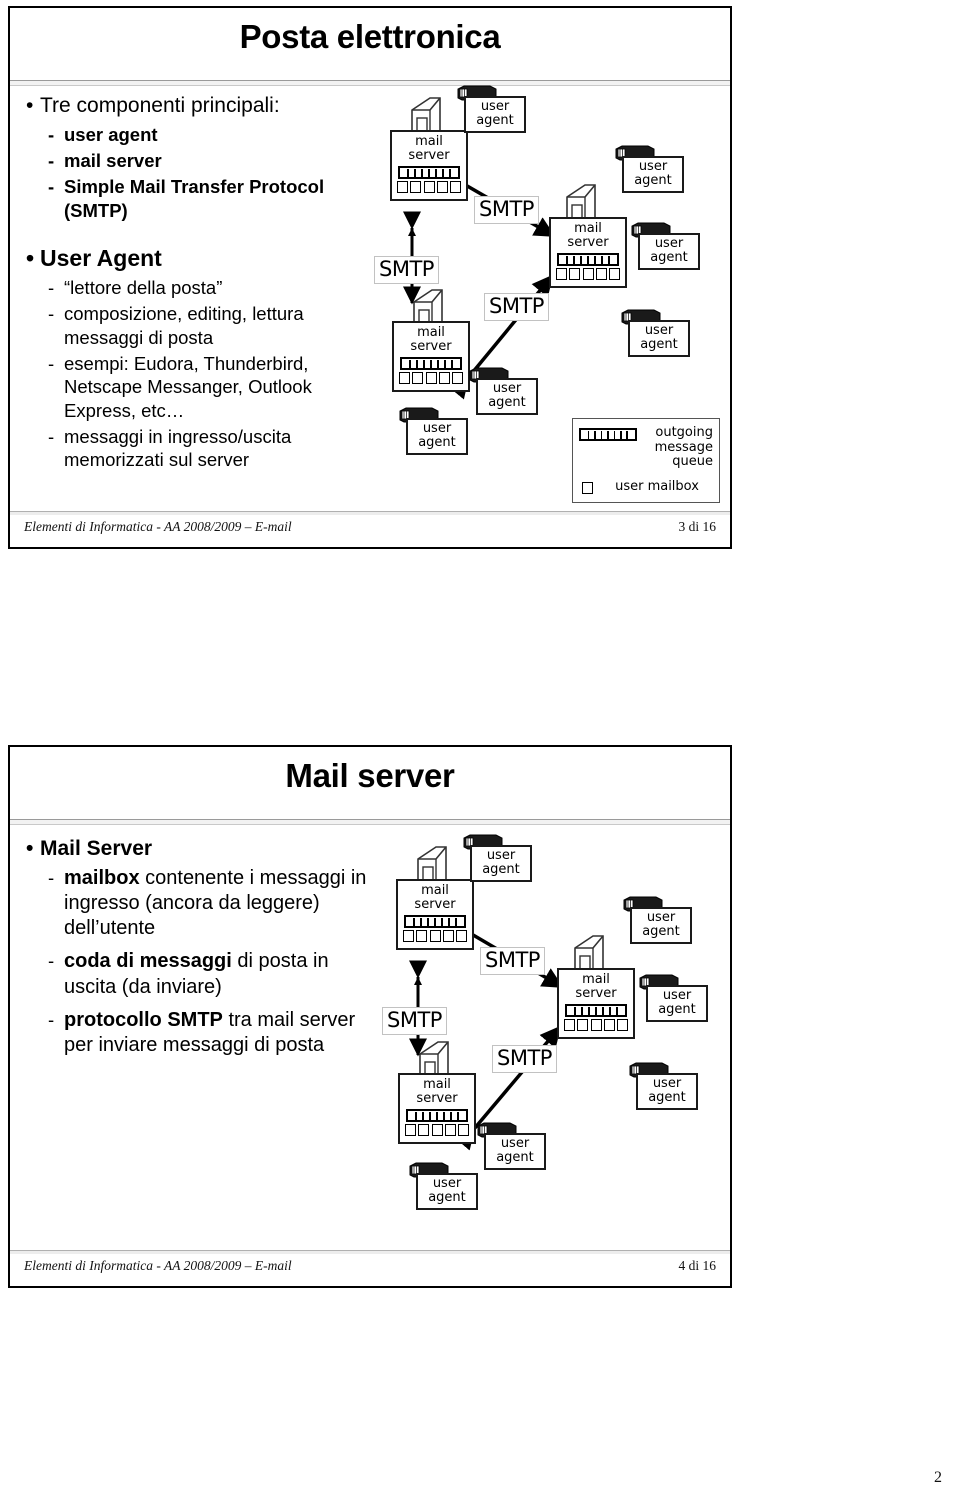  I want to click on footer-slide-number: 3 di 16, so click(697, 526).